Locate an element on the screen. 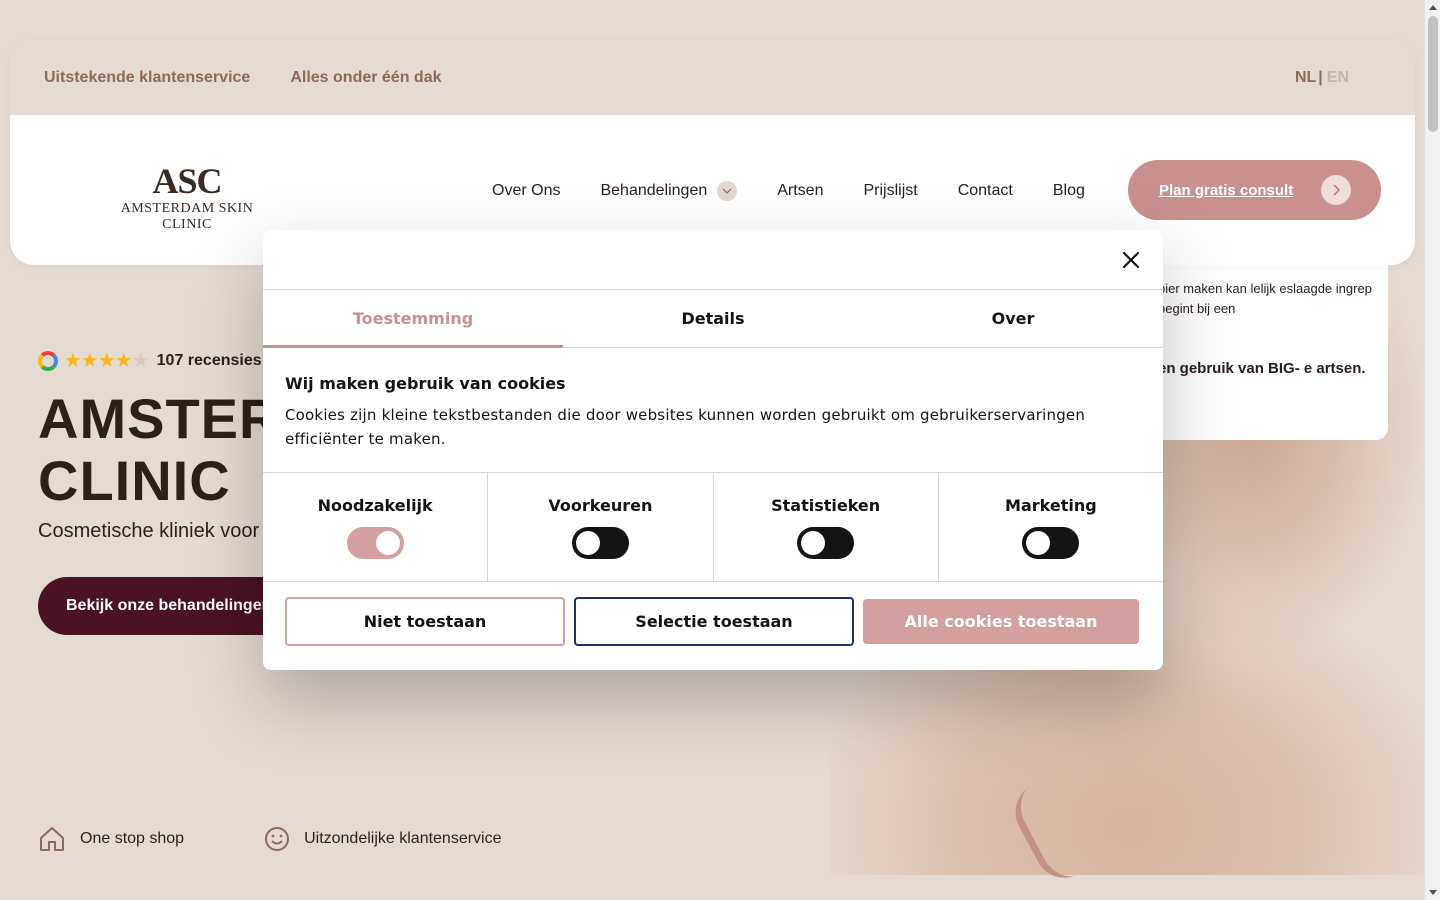 The width and height of the screenshot is (1440, 900). toggle-group-voorkeuren: Voorkeuren is located at coordinates (601, 527).